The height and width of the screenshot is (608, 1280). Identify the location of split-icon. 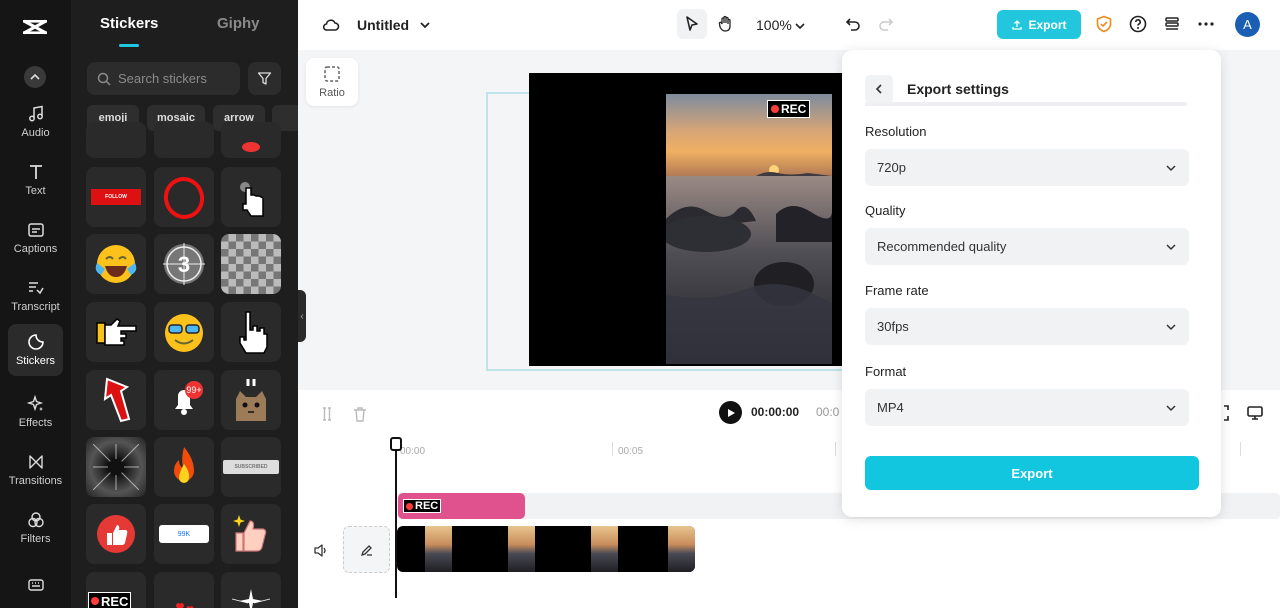
(327, 414).